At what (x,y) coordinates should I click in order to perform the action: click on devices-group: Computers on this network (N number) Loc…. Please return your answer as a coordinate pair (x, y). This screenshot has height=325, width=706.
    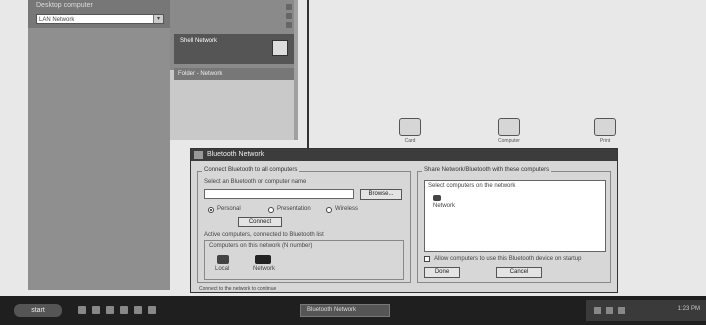
    Looking at the image, I should click on (304, 260).